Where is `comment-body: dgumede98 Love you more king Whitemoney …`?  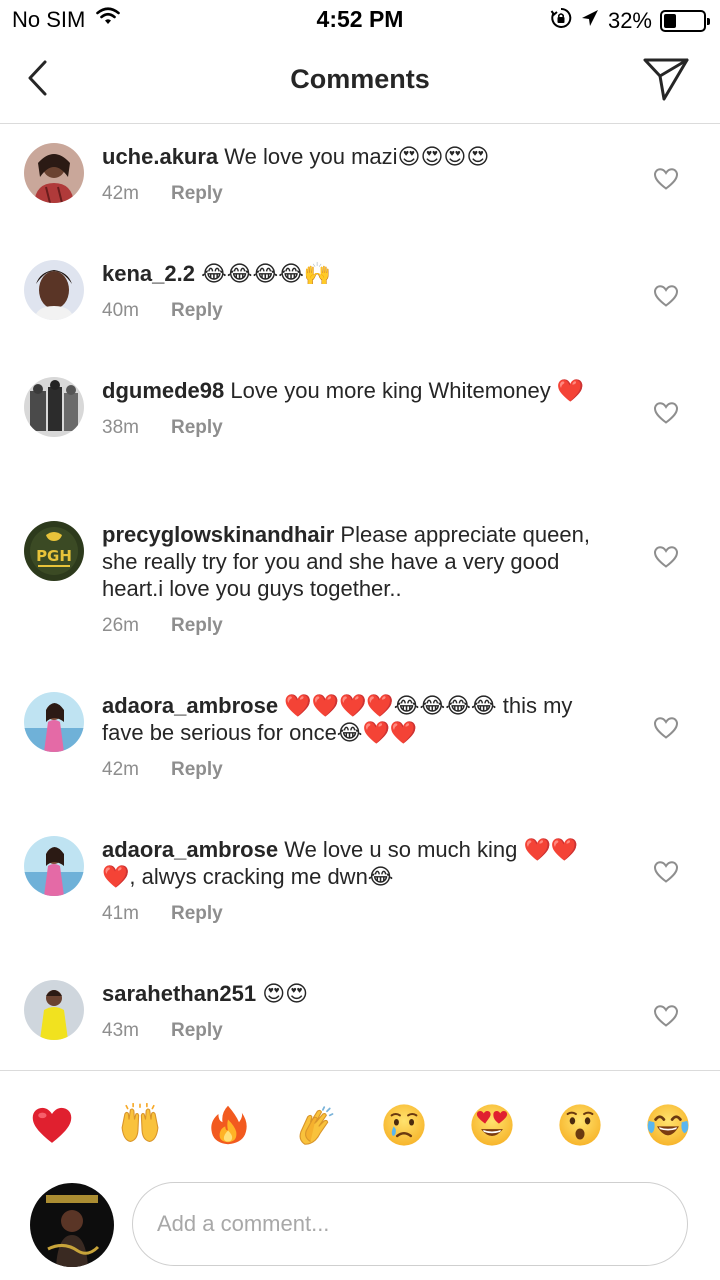 comment-body: dgumede98 Love you more king Whitemoney … is located at coordinates (352, 409).